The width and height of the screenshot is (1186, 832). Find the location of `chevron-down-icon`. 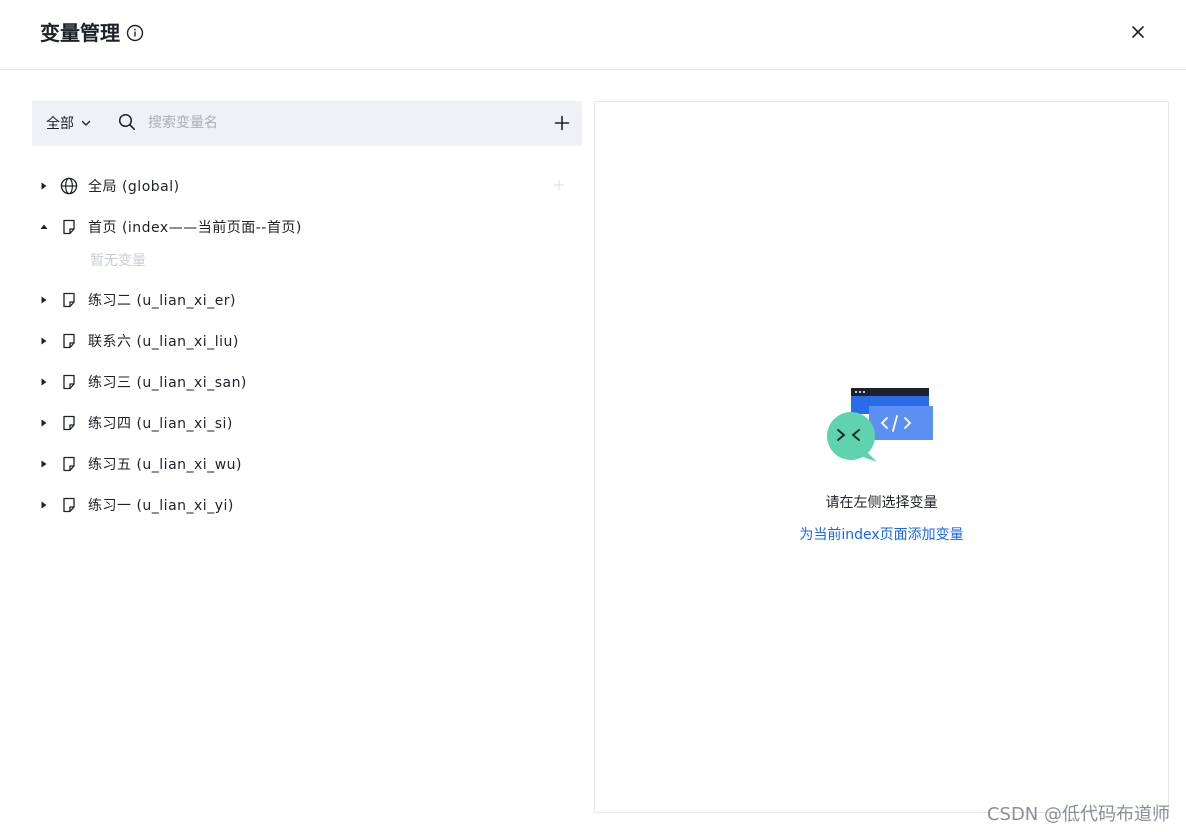

chevron-down-icon is located at coordinates (86, 123).